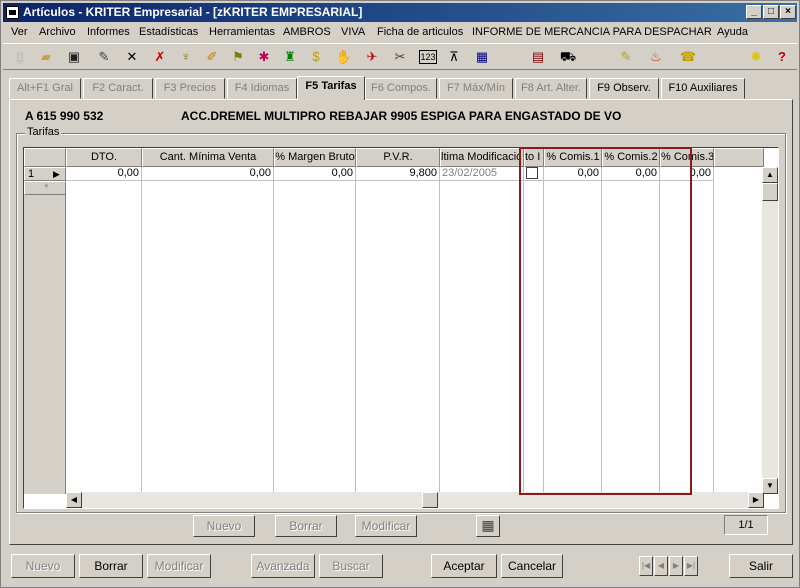 The height and width of the screenshot is (588, 800). I want to click on next-record-icon: ▶, so click(676, 566).